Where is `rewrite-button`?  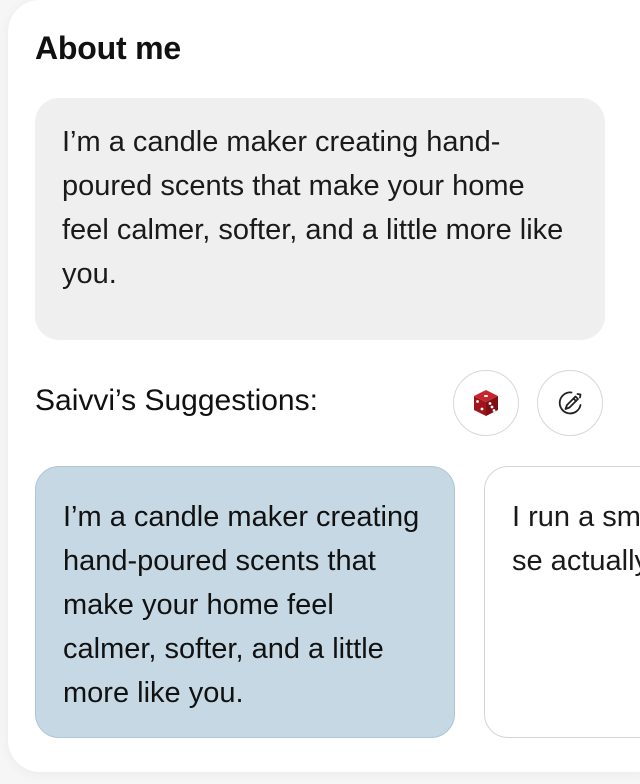
rewrite-button is located at coordinates (570, 403).